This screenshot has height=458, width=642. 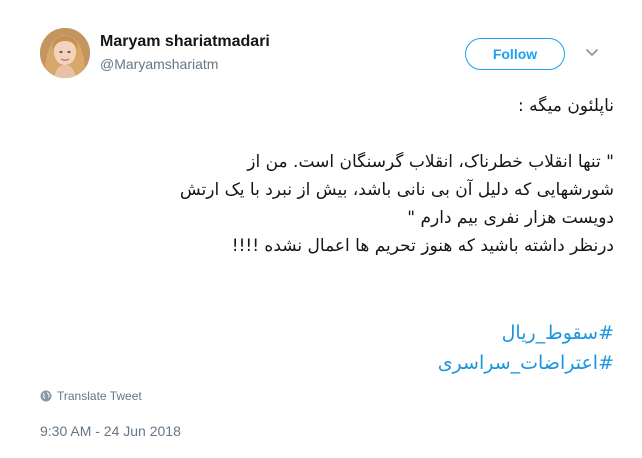 What do you see at coordinates (46, 396) in the screenshot?
I see `globe-icon` at bounding box center [46, 396].